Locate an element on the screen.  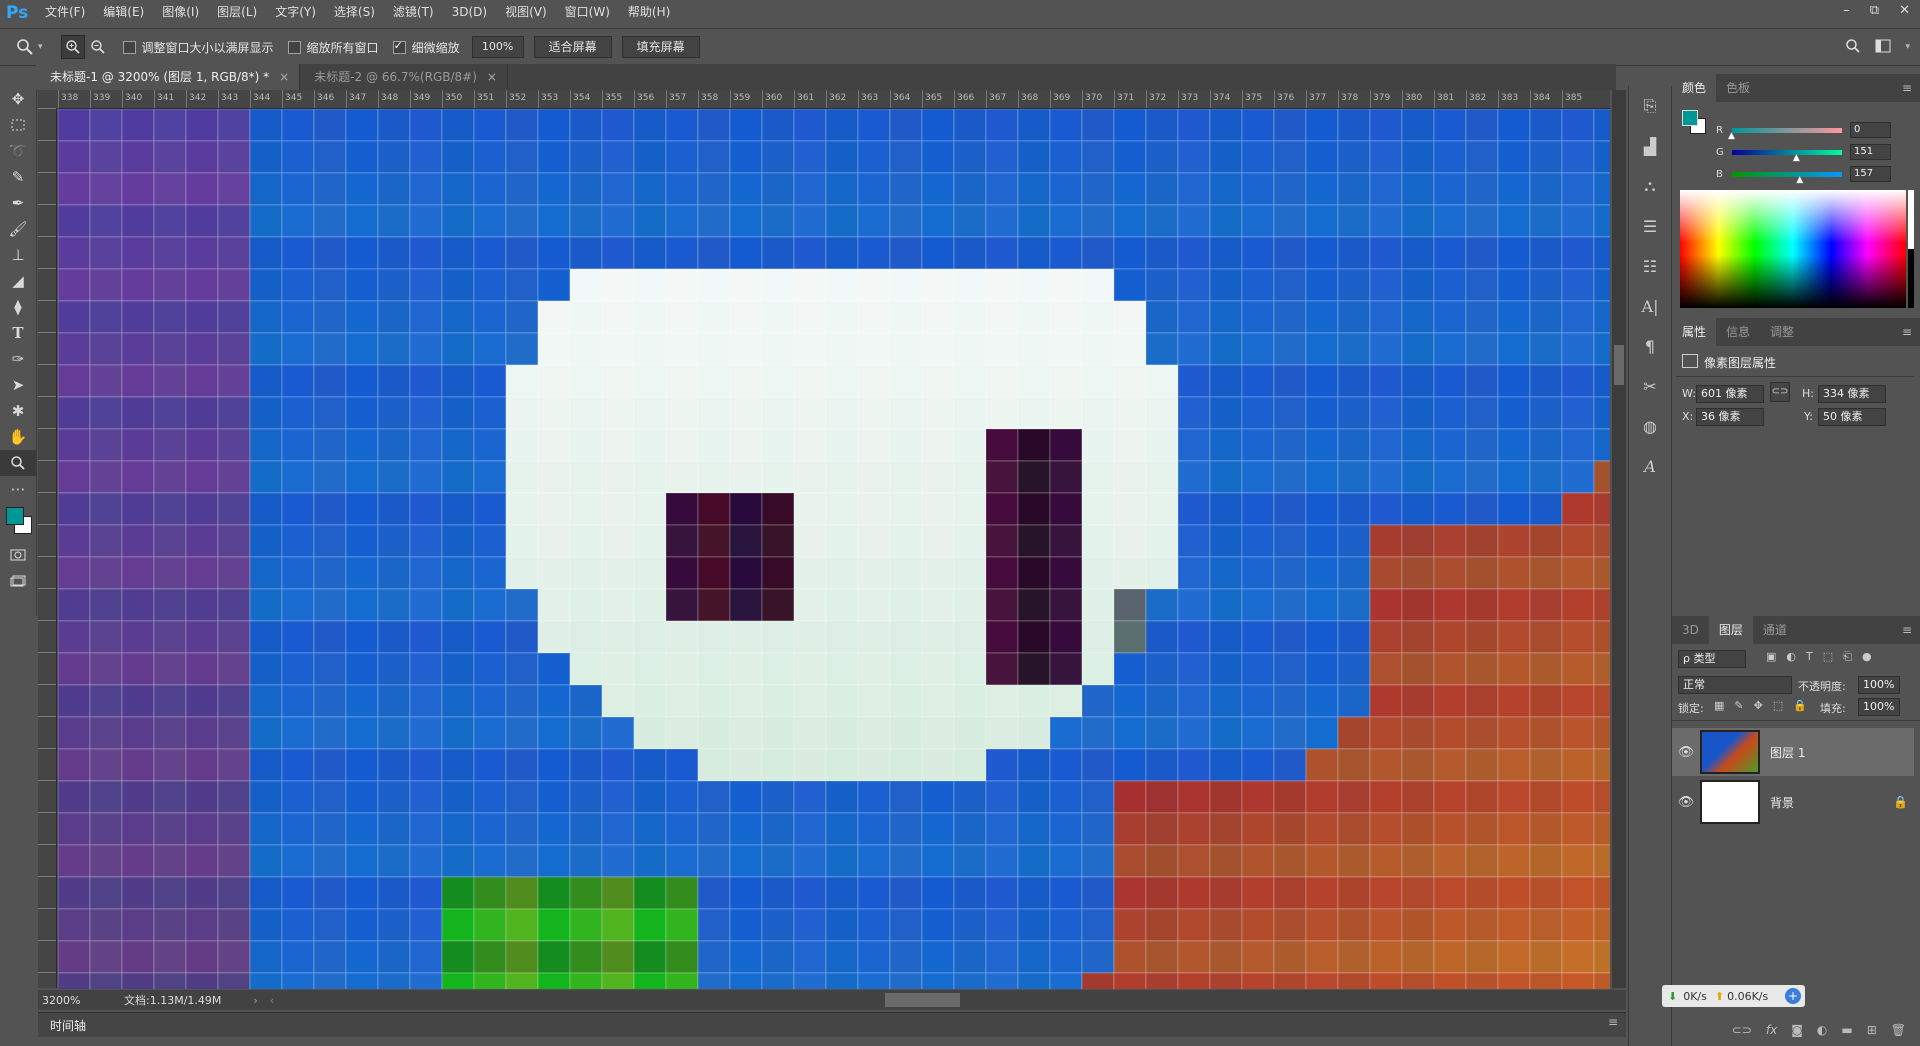
tab-document-1: 未标题-1 @ 3200% (图层 1, RGB/8*) * × is located at coordinates (168, 77).